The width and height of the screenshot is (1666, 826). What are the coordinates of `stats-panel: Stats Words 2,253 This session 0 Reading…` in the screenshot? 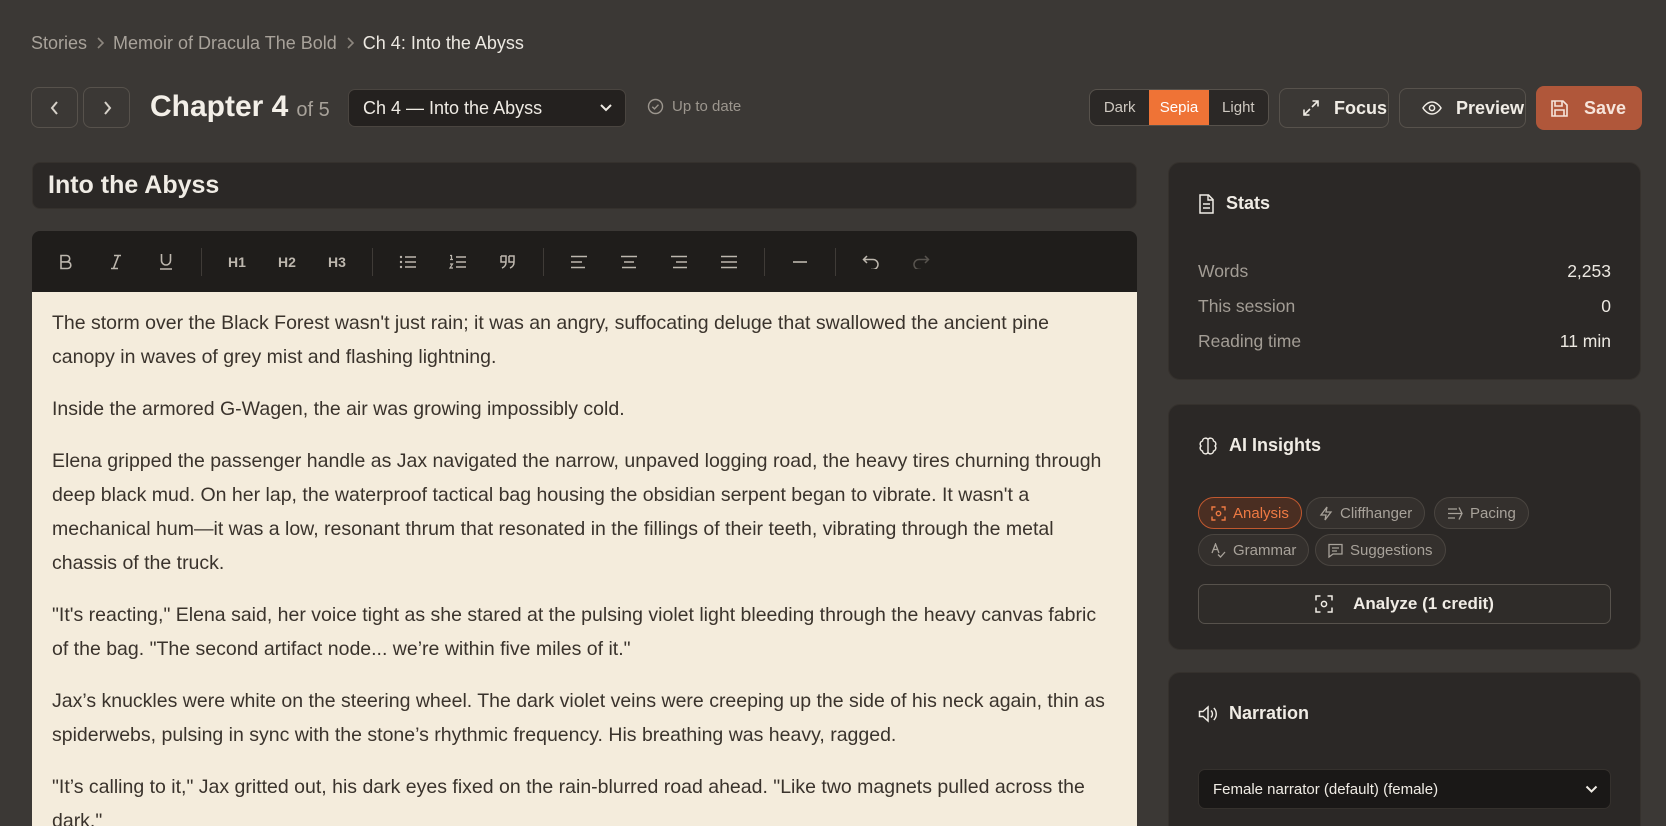 It's located at (1404, 271).